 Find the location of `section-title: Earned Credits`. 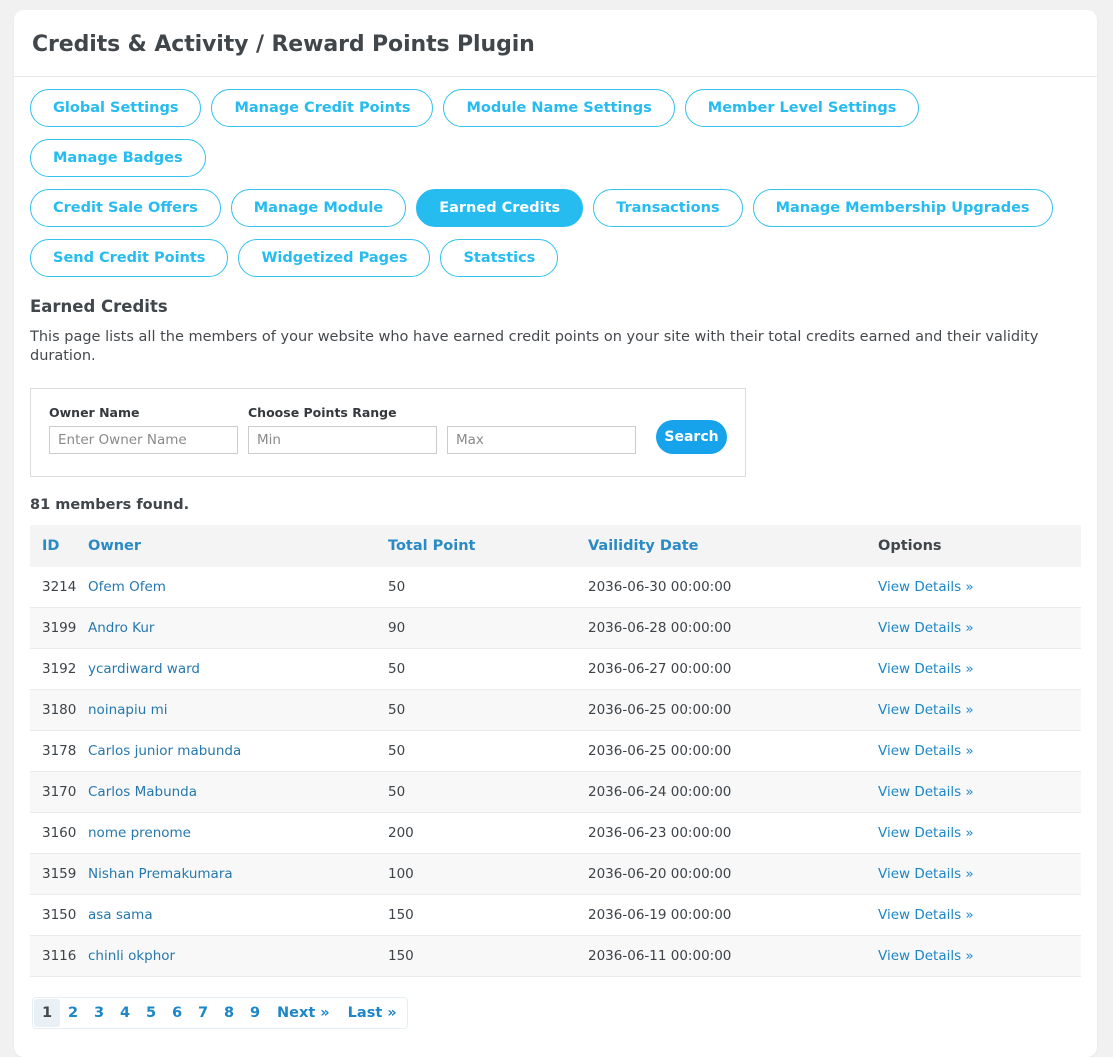

section-title: Earned Credits is located at coordinates (99, 307).